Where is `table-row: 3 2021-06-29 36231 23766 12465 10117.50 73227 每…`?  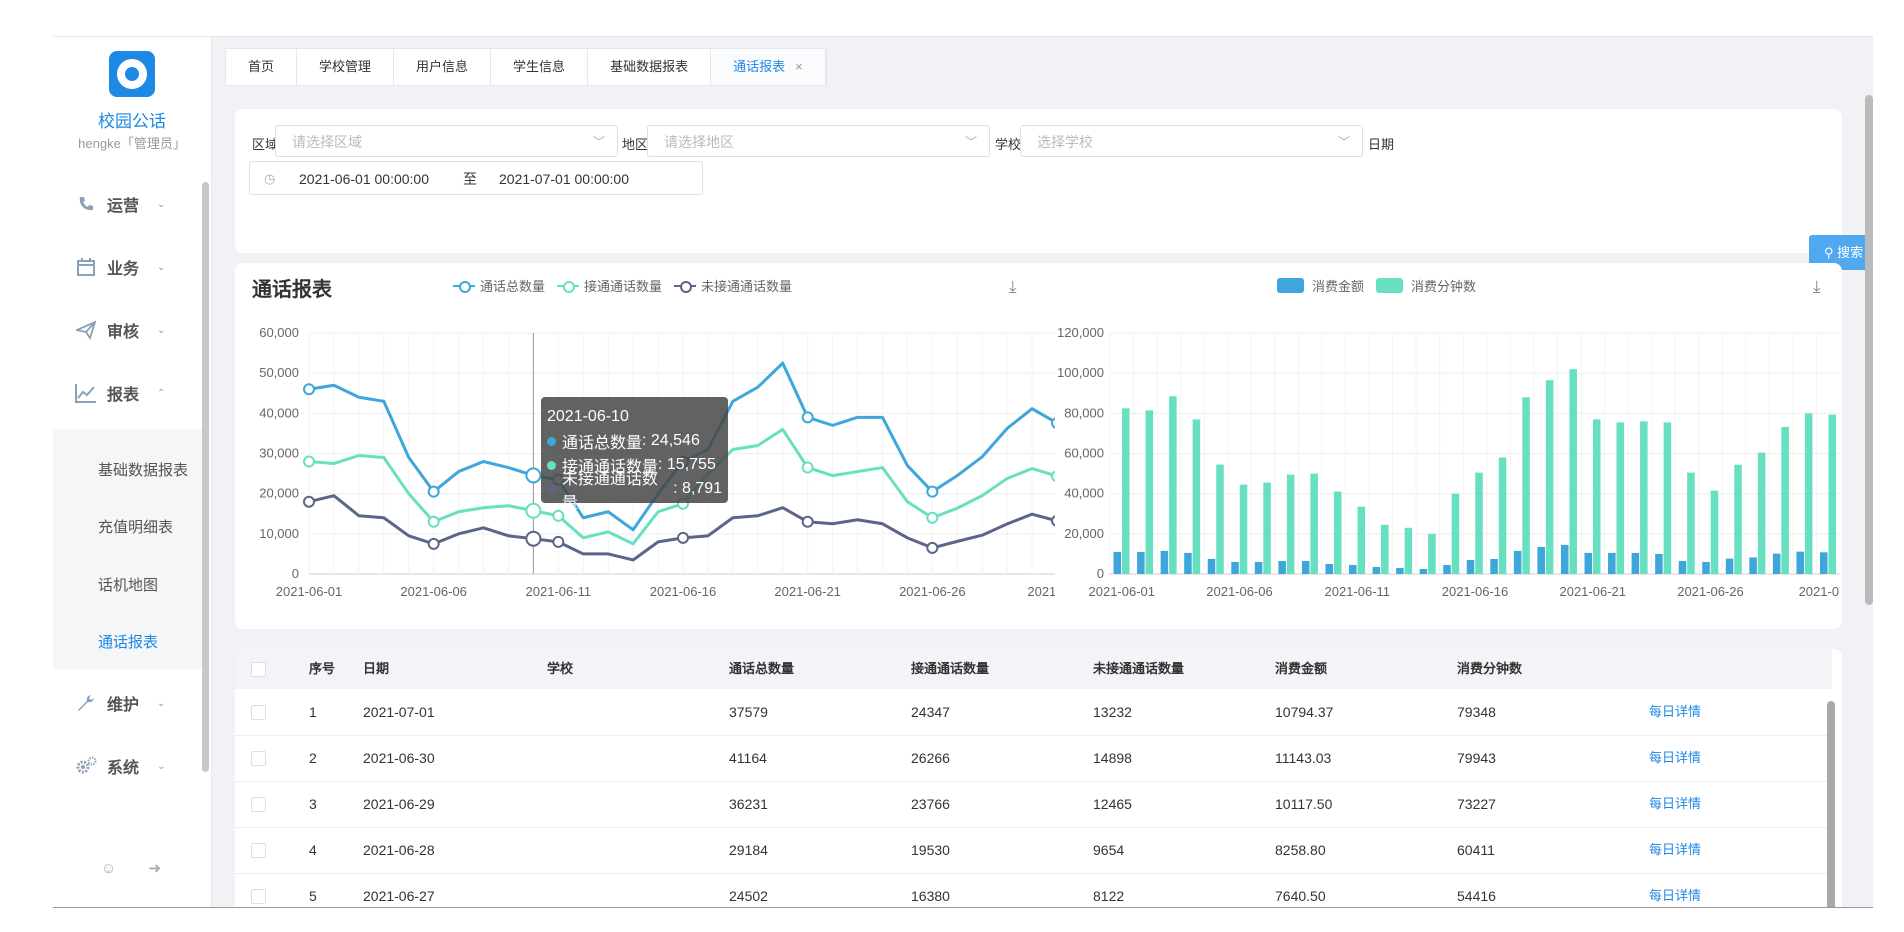
table-row: 3 2021-06-29 36231 23766 12465 10117.50 73227 每… is located at coordinates (1033, 804).